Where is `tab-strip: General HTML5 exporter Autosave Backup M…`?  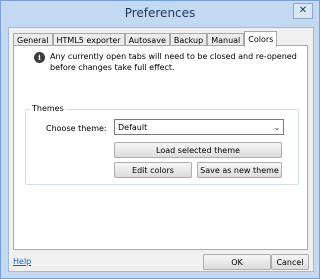
tab-strip: General HTML5 exporter Autosave Backup M… is located at coordinates (145, 39).